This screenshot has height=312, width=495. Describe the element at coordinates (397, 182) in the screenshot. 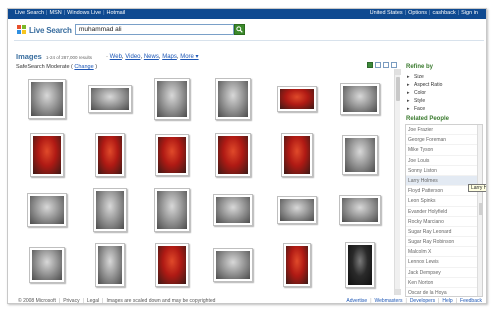

I see `results-scrollbar` at that location.